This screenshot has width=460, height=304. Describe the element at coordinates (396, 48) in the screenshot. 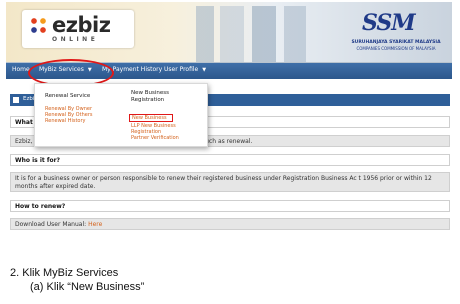

I see `agency-name-en: COMPANIES COMMISSION OF MALAYSIA` at that location.